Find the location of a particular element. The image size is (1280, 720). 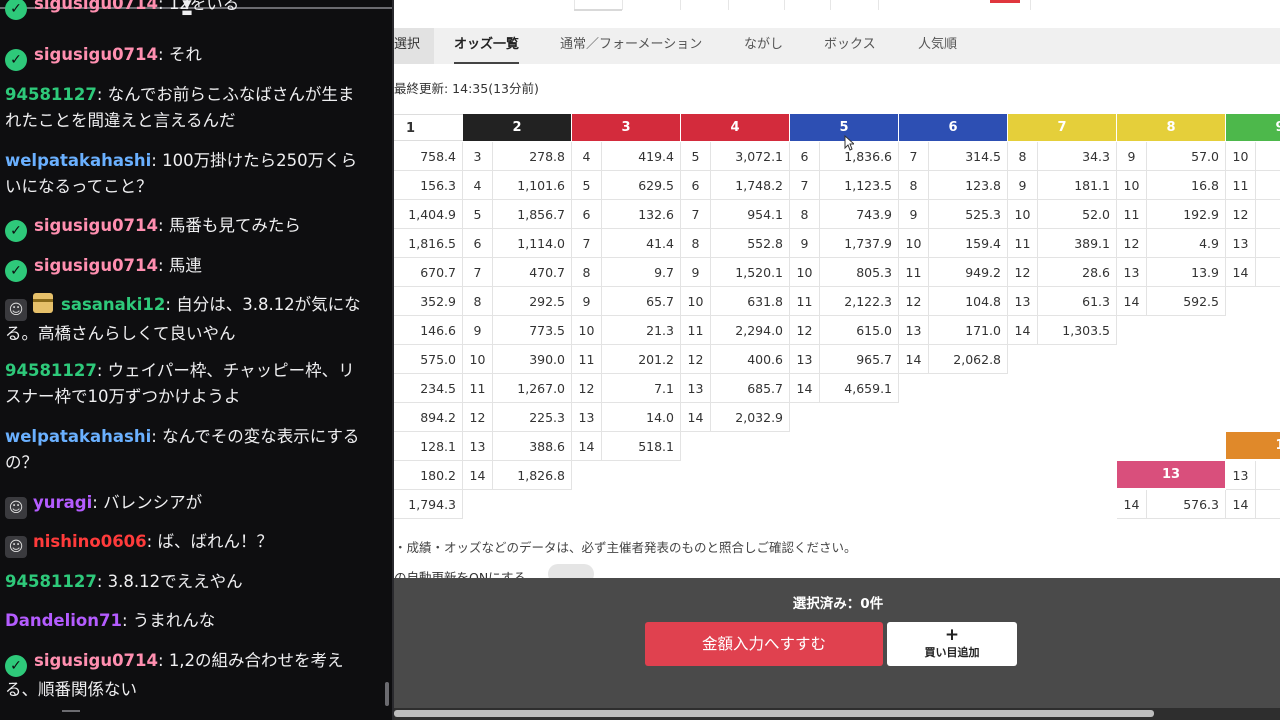

odds-cell: 1,856.7 is located at coordinates (532, 214).